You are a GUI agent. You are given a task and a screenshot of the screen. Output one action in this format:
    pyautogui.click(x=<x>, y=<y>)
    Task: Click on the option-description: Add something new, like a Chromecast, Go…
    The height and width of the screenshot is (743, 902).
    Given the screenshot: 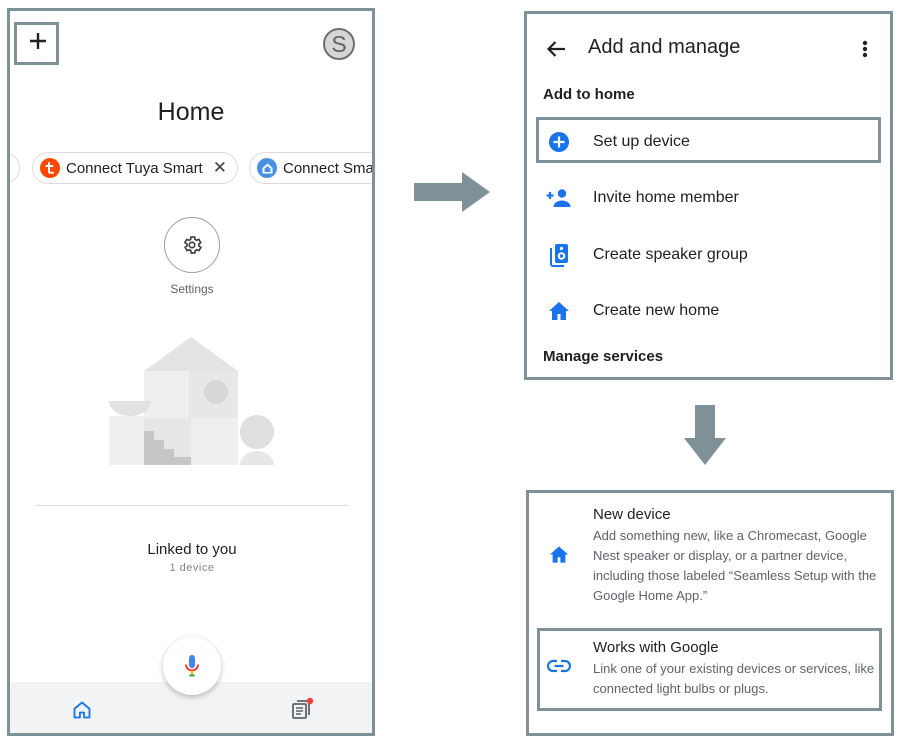 What is the action you would take?
    pyautogui.click(x=735, y=565)
    